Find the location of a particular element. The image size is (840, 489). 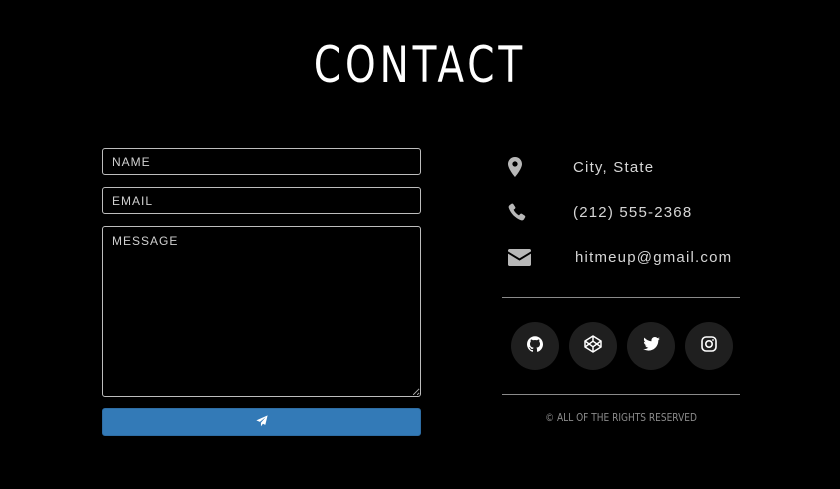

name-input is located at coordinates (261, 161).